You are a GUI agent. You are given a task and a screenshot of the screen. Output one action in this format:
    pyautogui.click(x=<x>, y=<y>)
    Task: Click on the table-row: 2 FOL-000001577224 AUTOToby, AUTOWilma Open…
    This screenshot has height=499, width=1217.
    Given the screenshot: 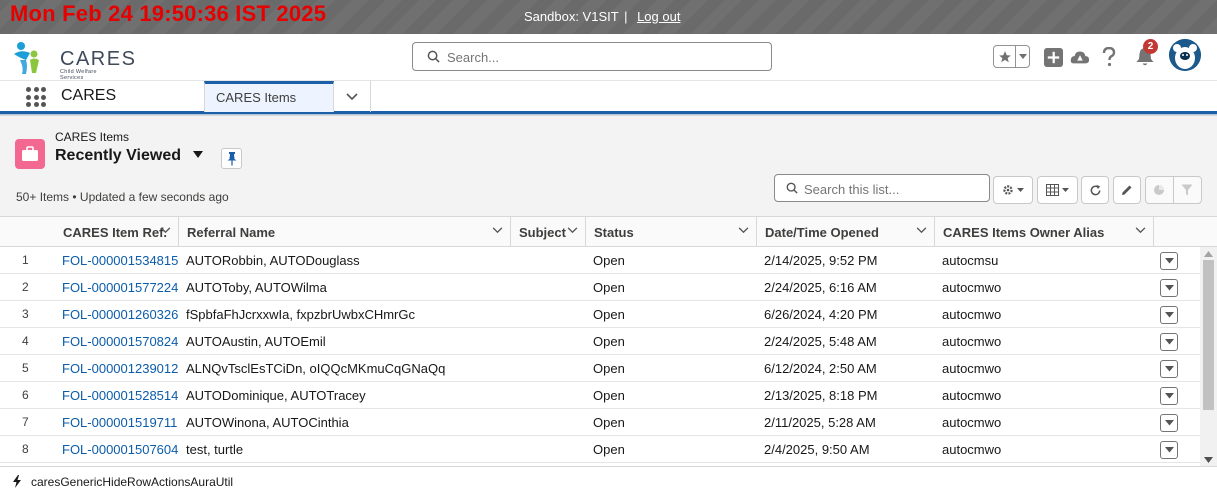 What is the action you would take?
    pyautogui.click(x=608, y=287)
    